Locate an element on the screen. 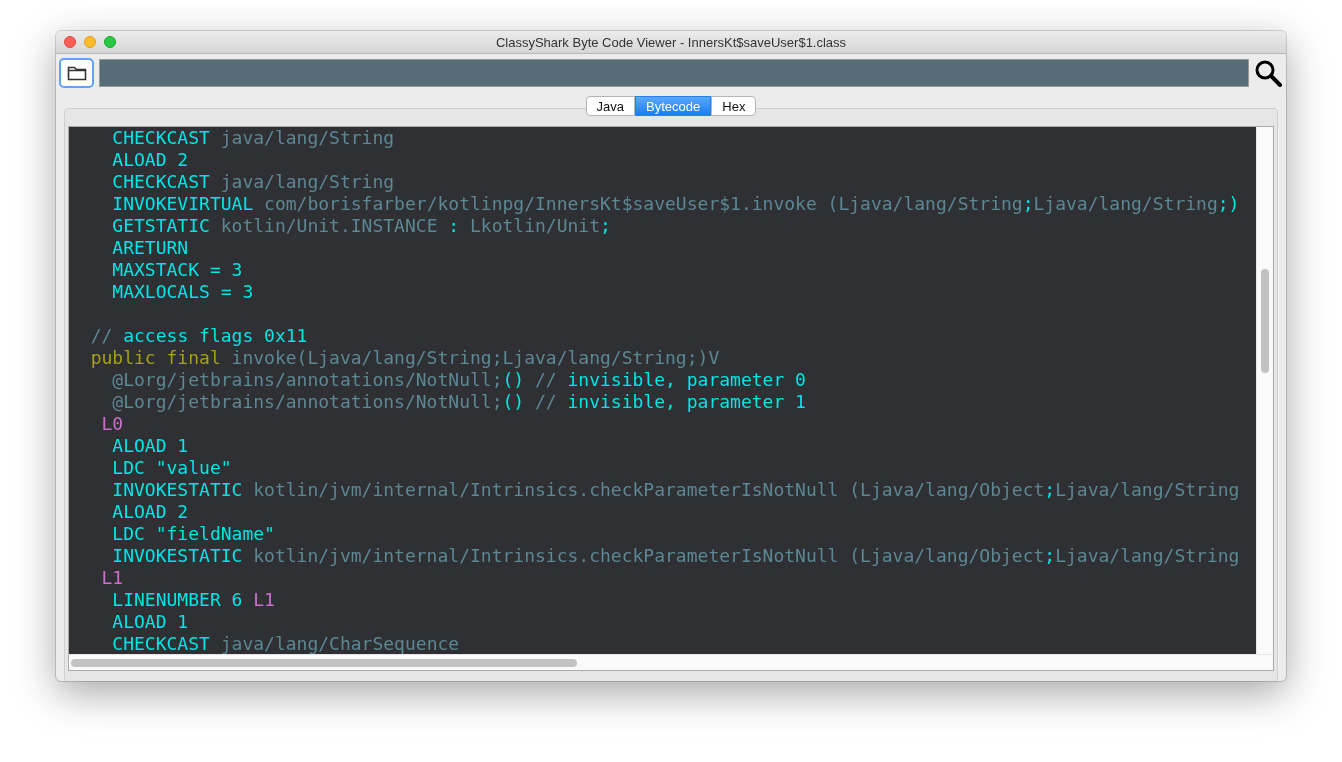 The height and width of the screenshot is (762, 1342). folder-icon is located at coordinates (76, 73).